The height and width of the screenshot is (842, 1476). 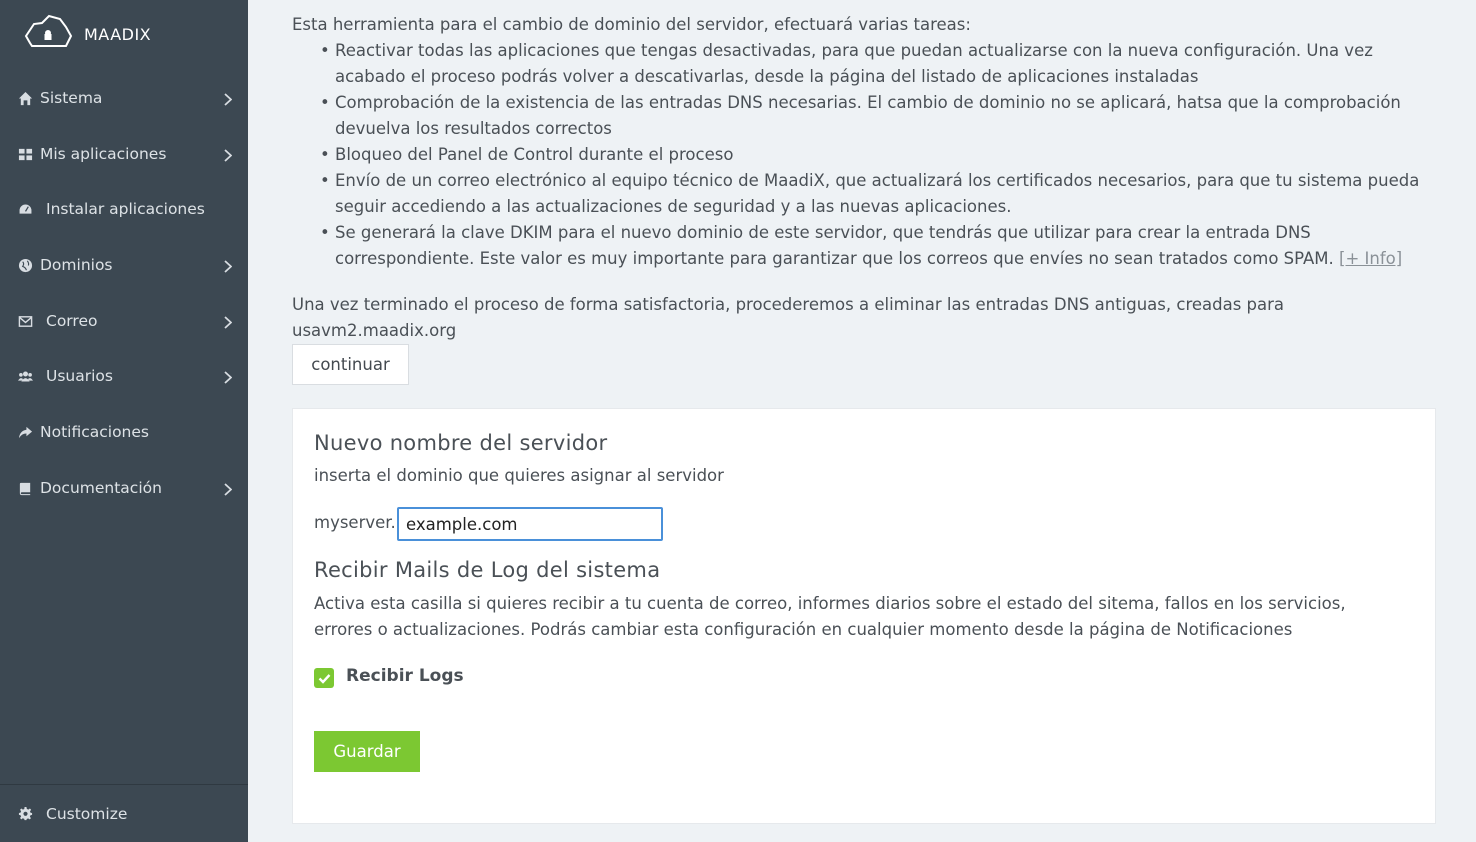 What do you see at coordinates (28, 154) in the screenshot?
I see `grid-icon` at bounding box center [28, 154].